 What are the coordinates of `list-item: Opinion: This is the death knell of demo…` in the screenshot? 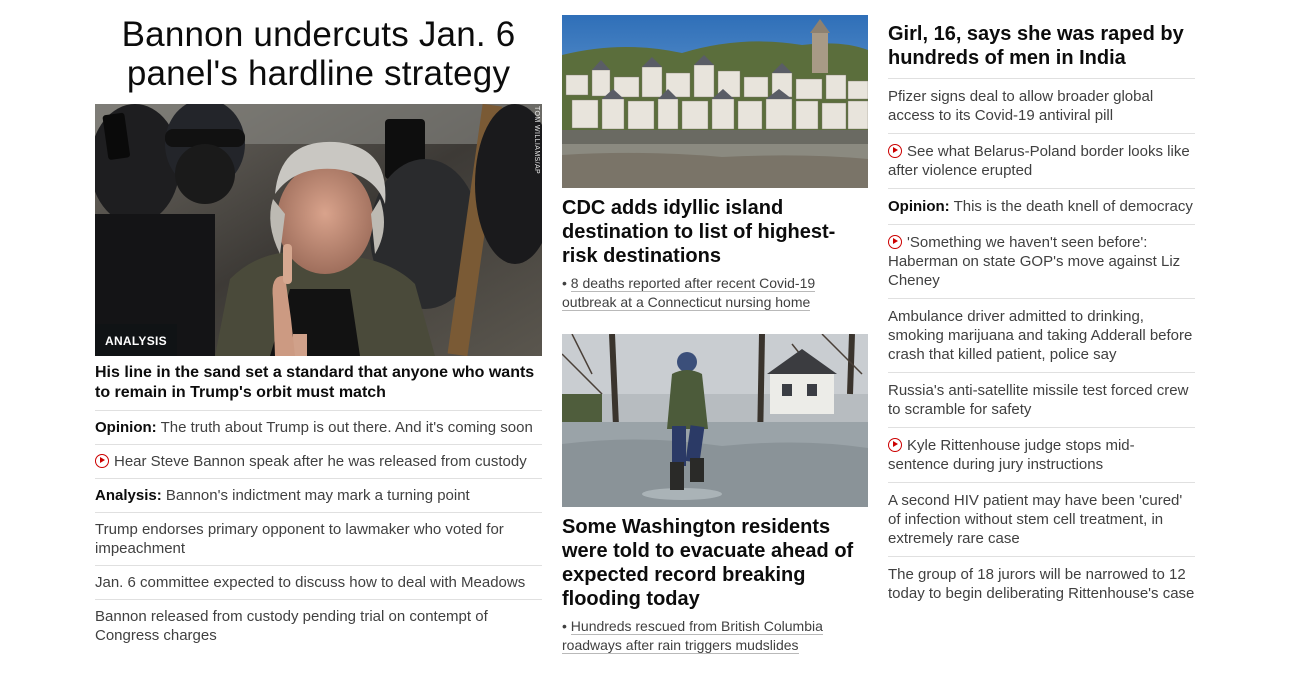 It's located at (1041, 207).